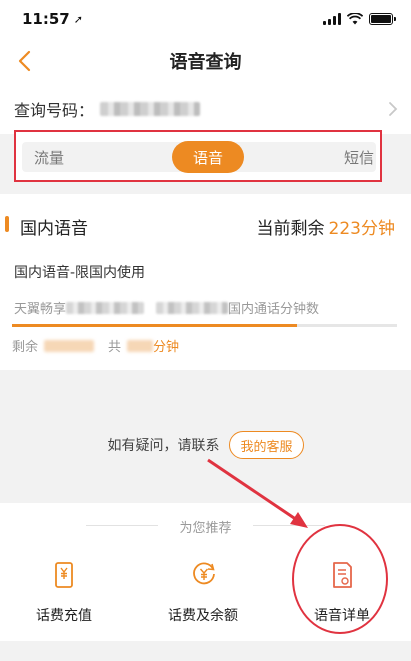 Image resolution: width=411 pixels, height=661 pixels. Describe the element at coordinates (205, 19) in the screenshot. I see `status-bar: 11:57 ➚` at that location.